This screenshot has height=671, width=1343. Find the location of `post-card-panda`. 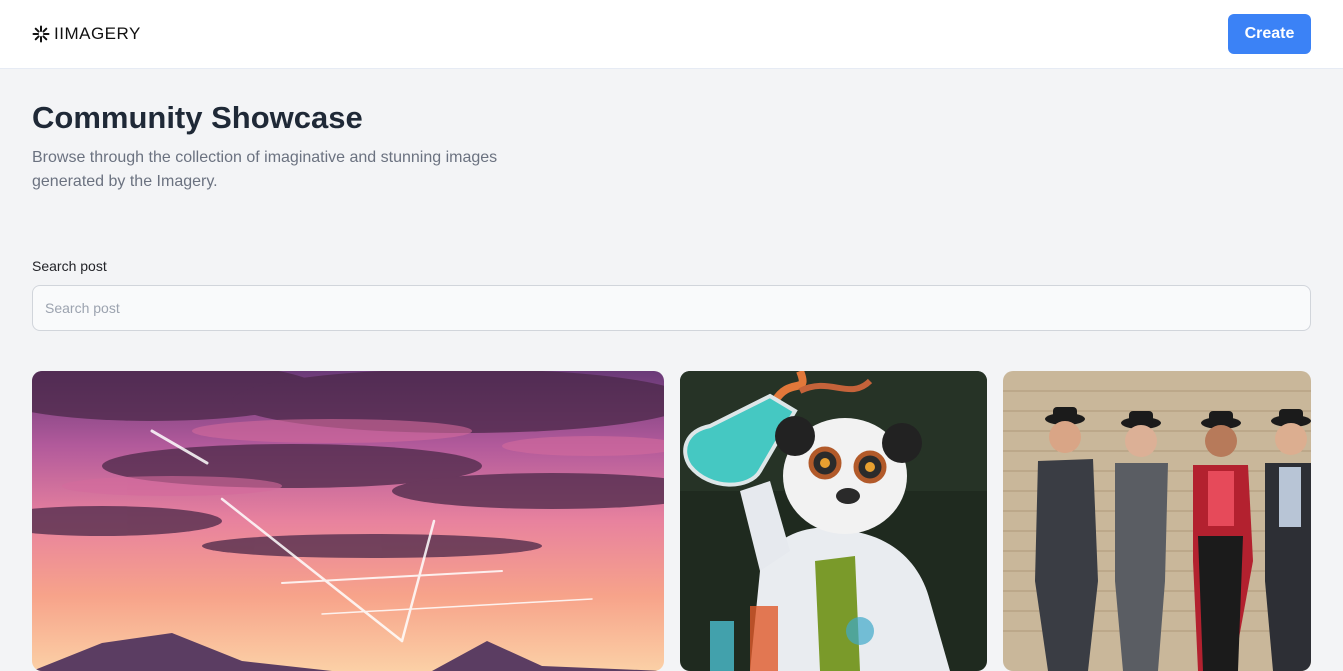

post-card-panda is located at coordinates (833, 521).